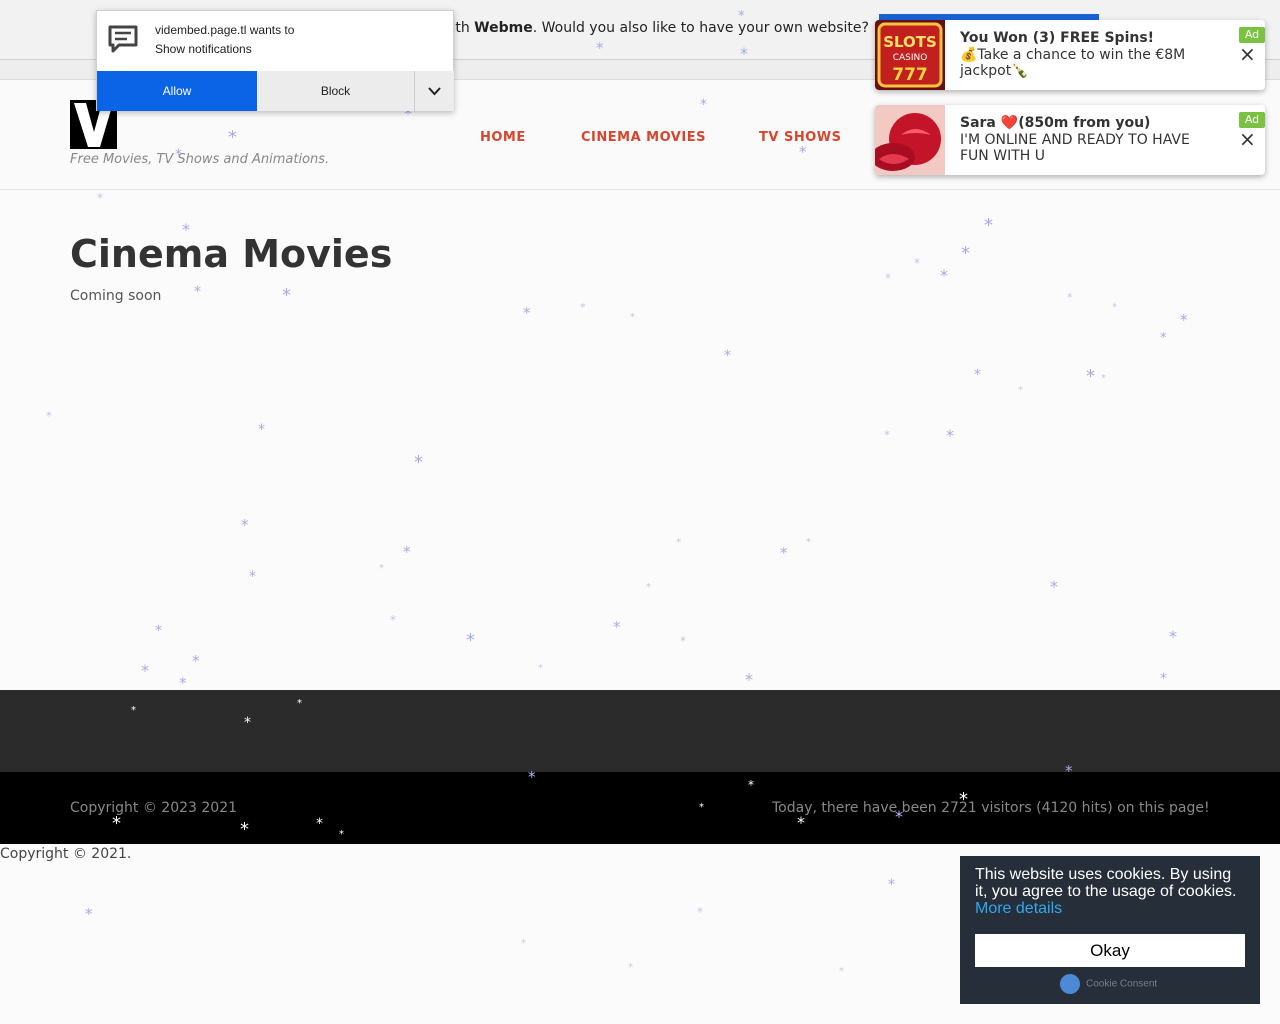  Describe the element at coordinates (643, 137) in the screenshot. I see `nav-cinema-movies: CINEMA MOVIES` at that location.